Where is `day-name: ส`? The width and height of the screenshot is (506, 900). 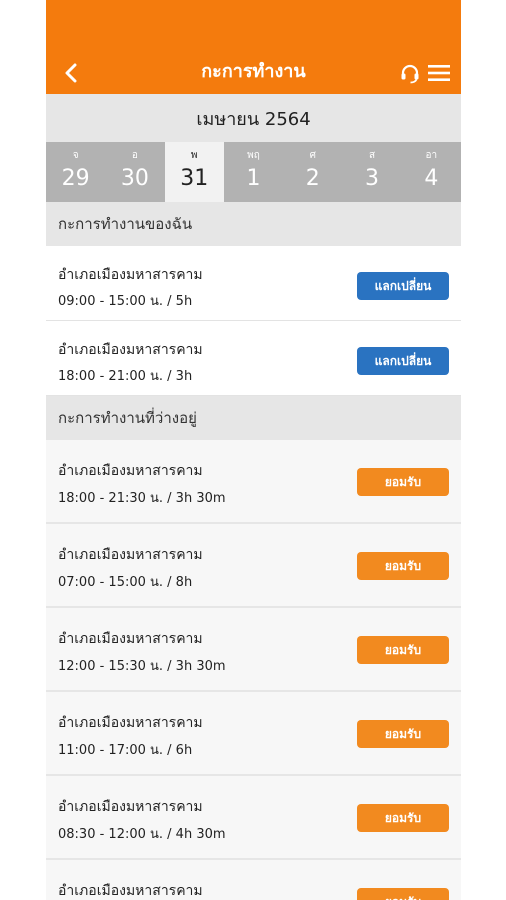 day-name: ส is located at coordinates (372, 155).